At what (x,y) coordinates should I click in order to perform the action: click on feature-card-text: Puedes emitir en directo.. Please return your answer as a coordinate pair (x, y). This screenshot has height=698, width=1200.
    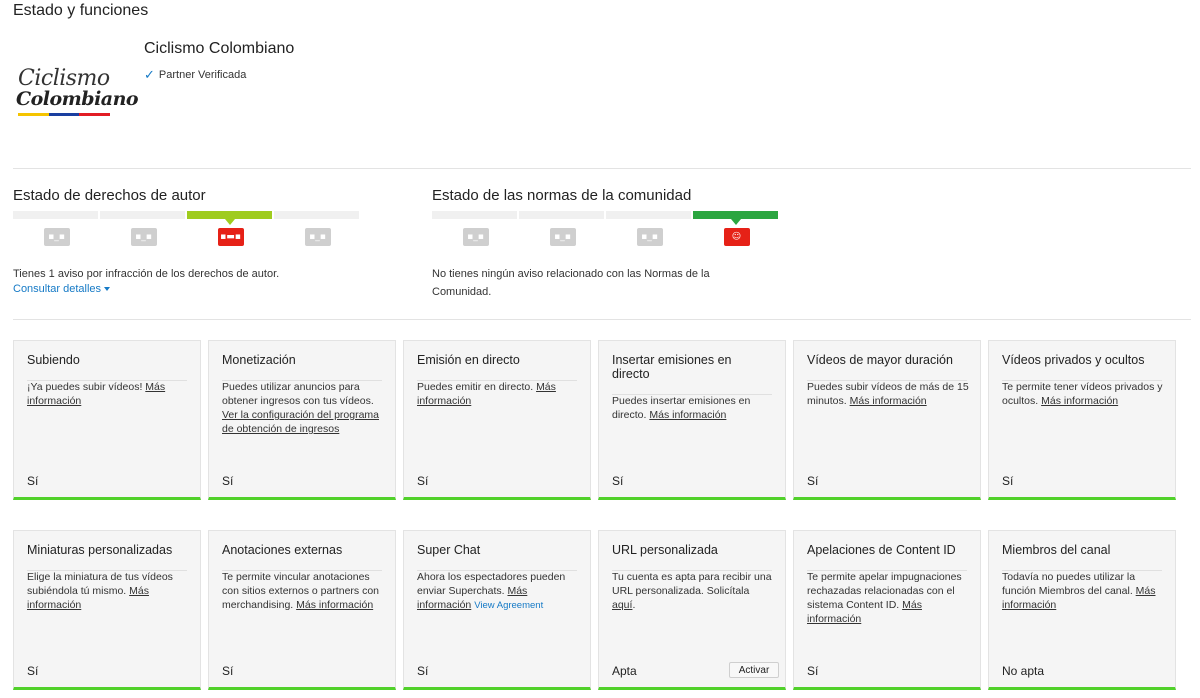
    Looking at the image, I should click on (477, 387).